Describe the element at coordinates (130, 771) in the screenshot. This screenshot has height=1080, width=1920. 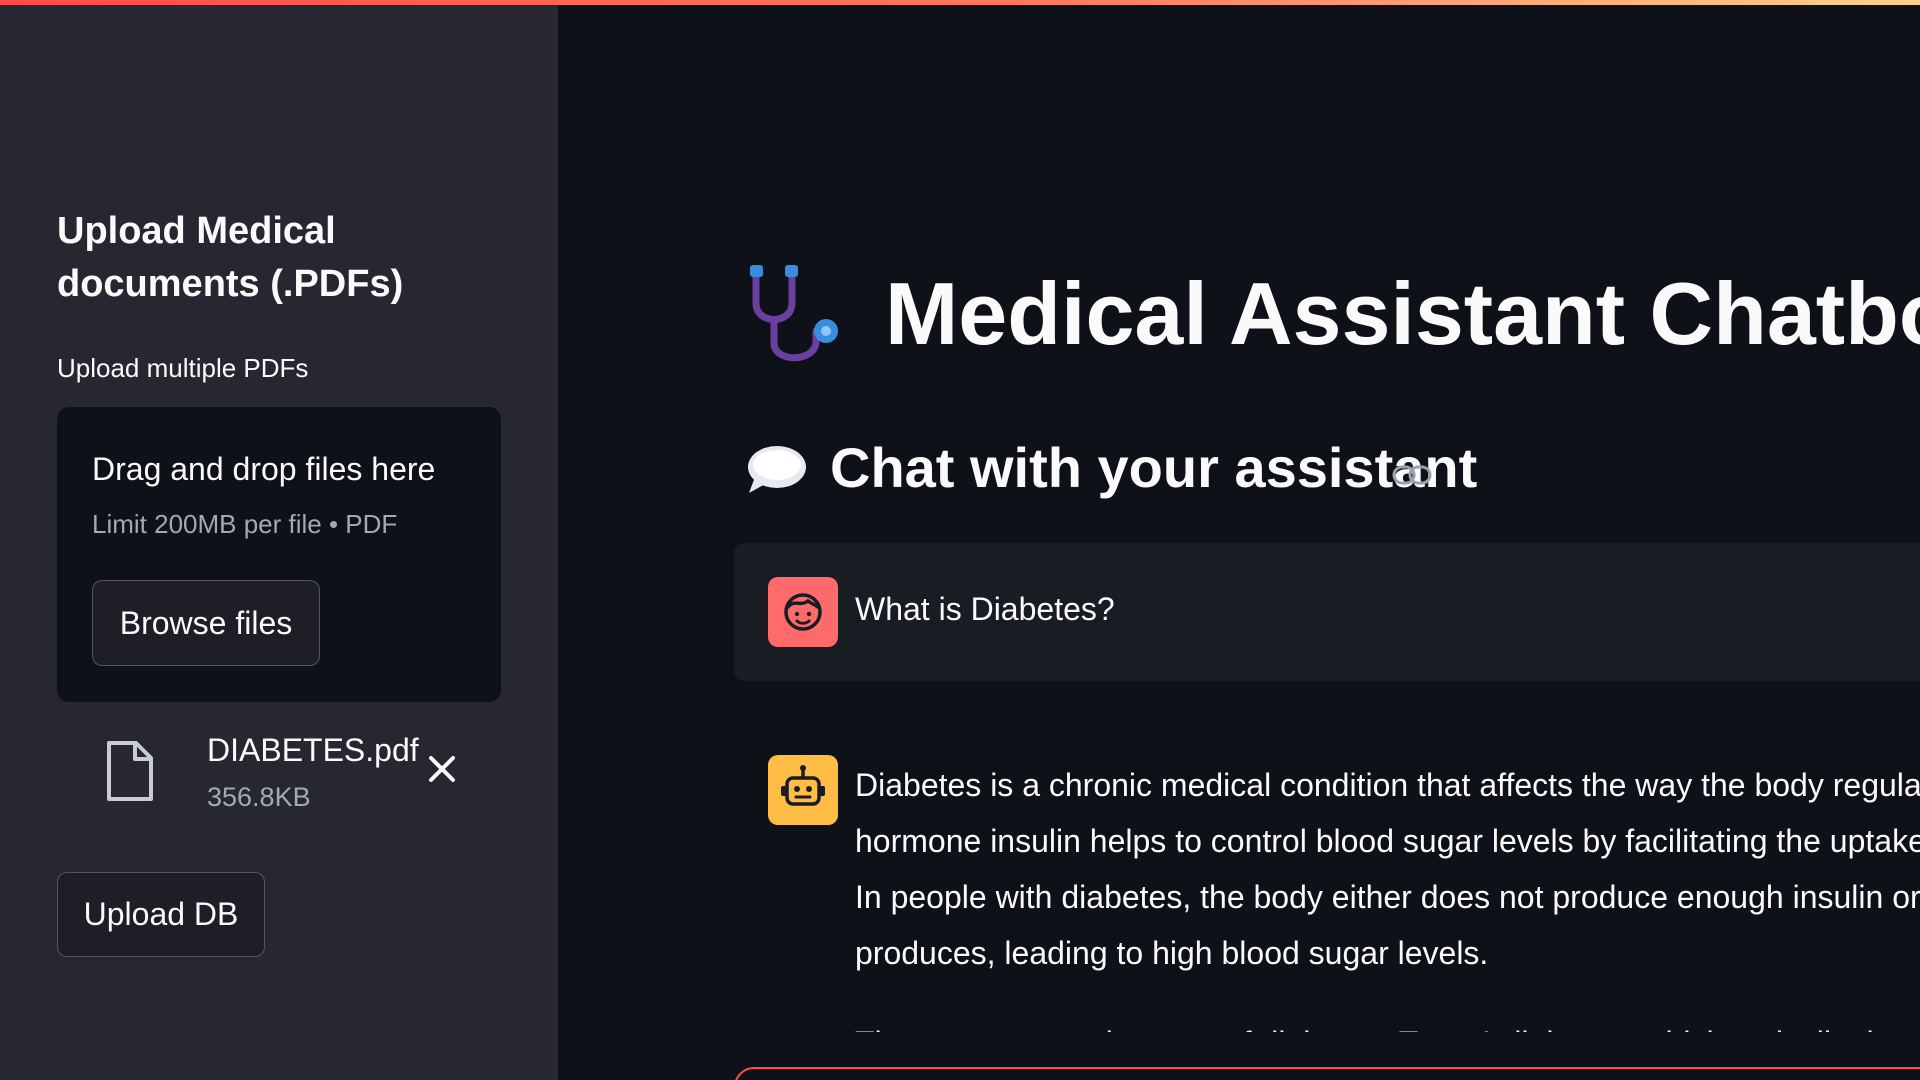
I see `file-icon` at that location.